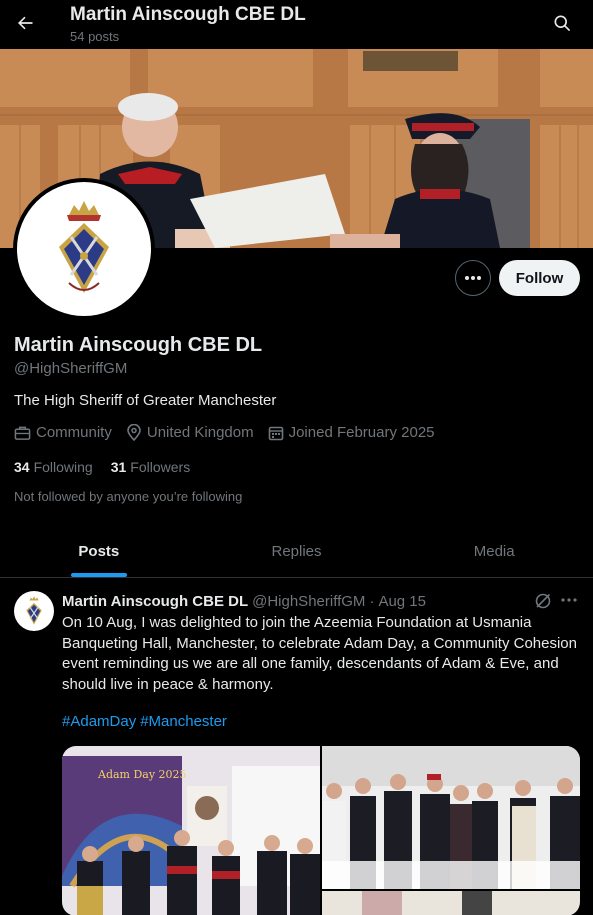  What do you see at coordinates (155, 601) in the screenshot?
I see `post-author-name: Martin Ainscough CBE DL` at bounding box center [155, 601].